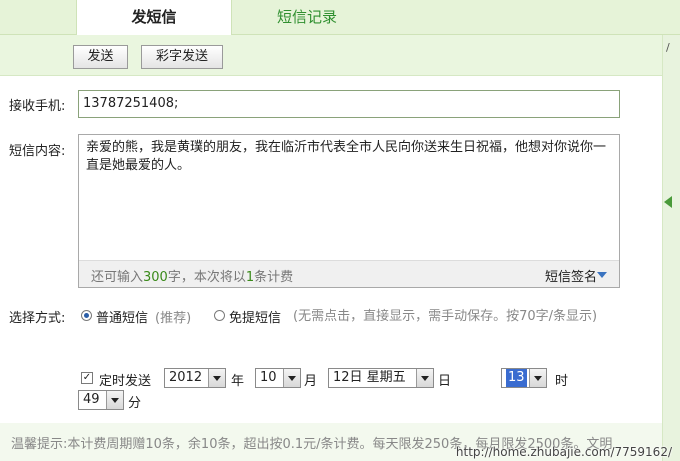 The image size is (680, 461). What do you see at coordinates (671, 248) in the screenshot?
I see `side-panel-rail: /` at bounding box center [671, 248].